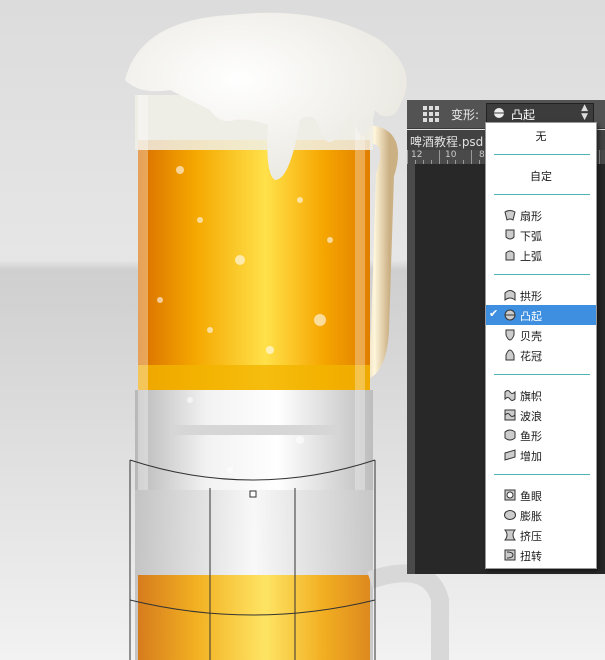 The width and height of the screenshot is (605, 660). What do you see at coordinates (411, 369) in the screenshot?
I see `vertical-ruler` at bounding box center [411, 369].